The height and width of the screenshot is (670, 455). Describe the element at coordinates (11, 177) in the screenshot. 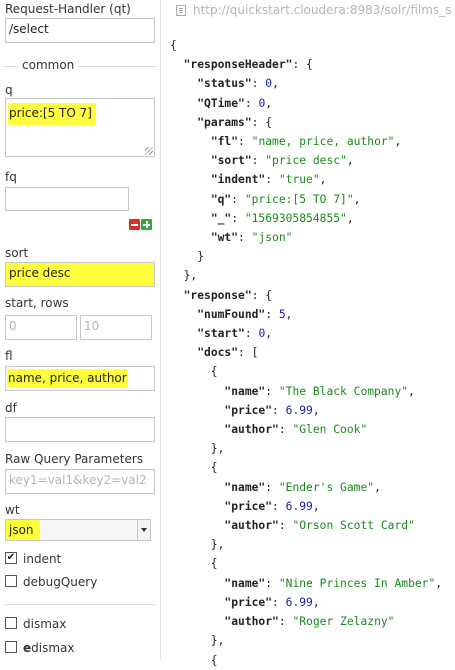

I see `fq-label: fq` at that location.